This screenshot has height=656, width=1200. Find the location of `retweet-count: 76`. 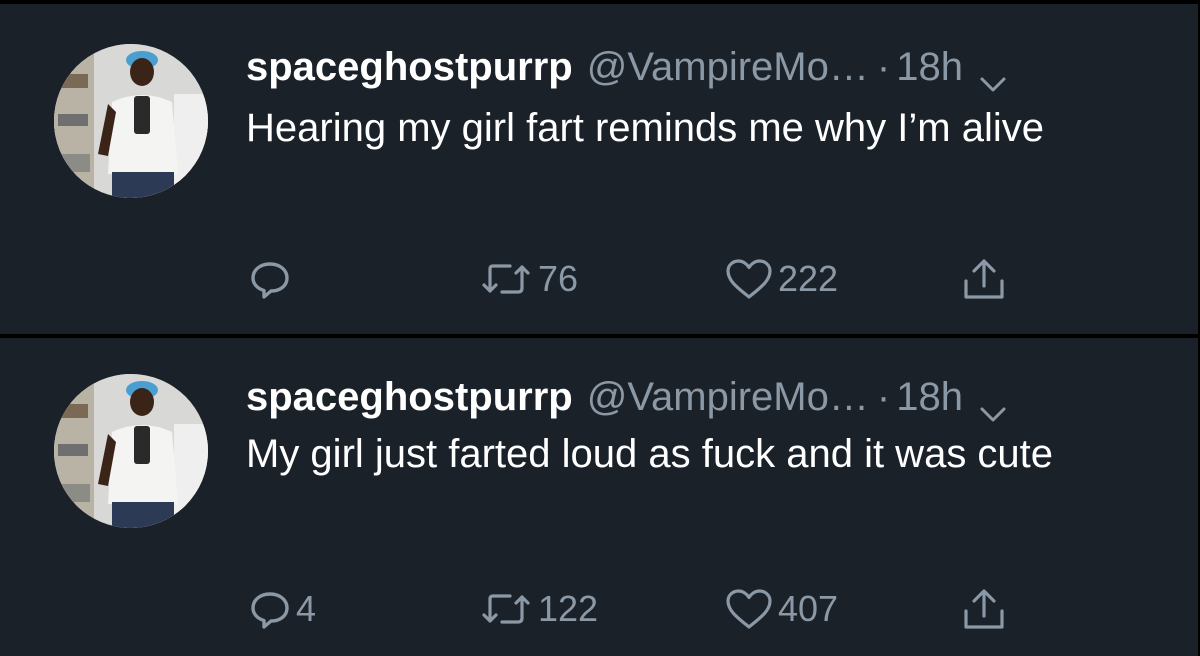

retweet-count: 76 is located at coordinates (558, 278).